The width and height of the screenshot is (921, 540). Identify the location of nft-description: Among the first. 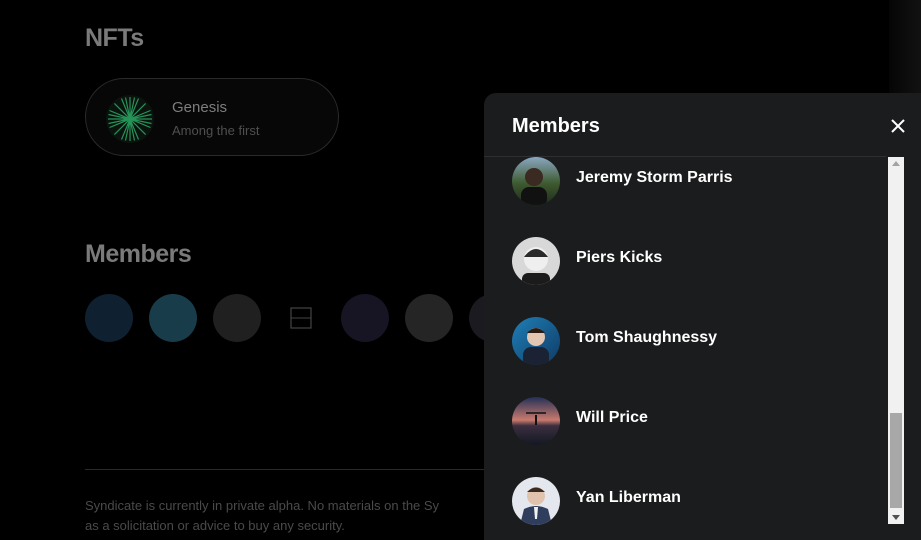
(216, 130).